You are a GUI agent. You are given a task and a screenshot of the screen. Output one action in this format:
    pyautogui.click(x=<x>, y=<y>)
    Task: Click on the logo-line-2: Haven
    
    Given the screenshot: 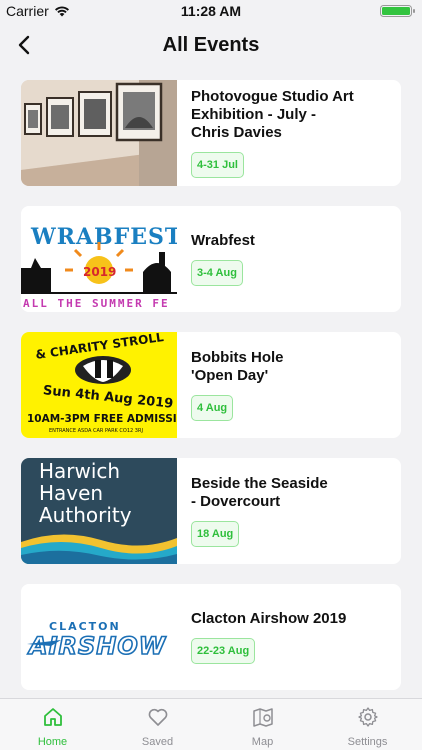 What is the action you would take?
    pyautogui.click(x=71, y=493)
    